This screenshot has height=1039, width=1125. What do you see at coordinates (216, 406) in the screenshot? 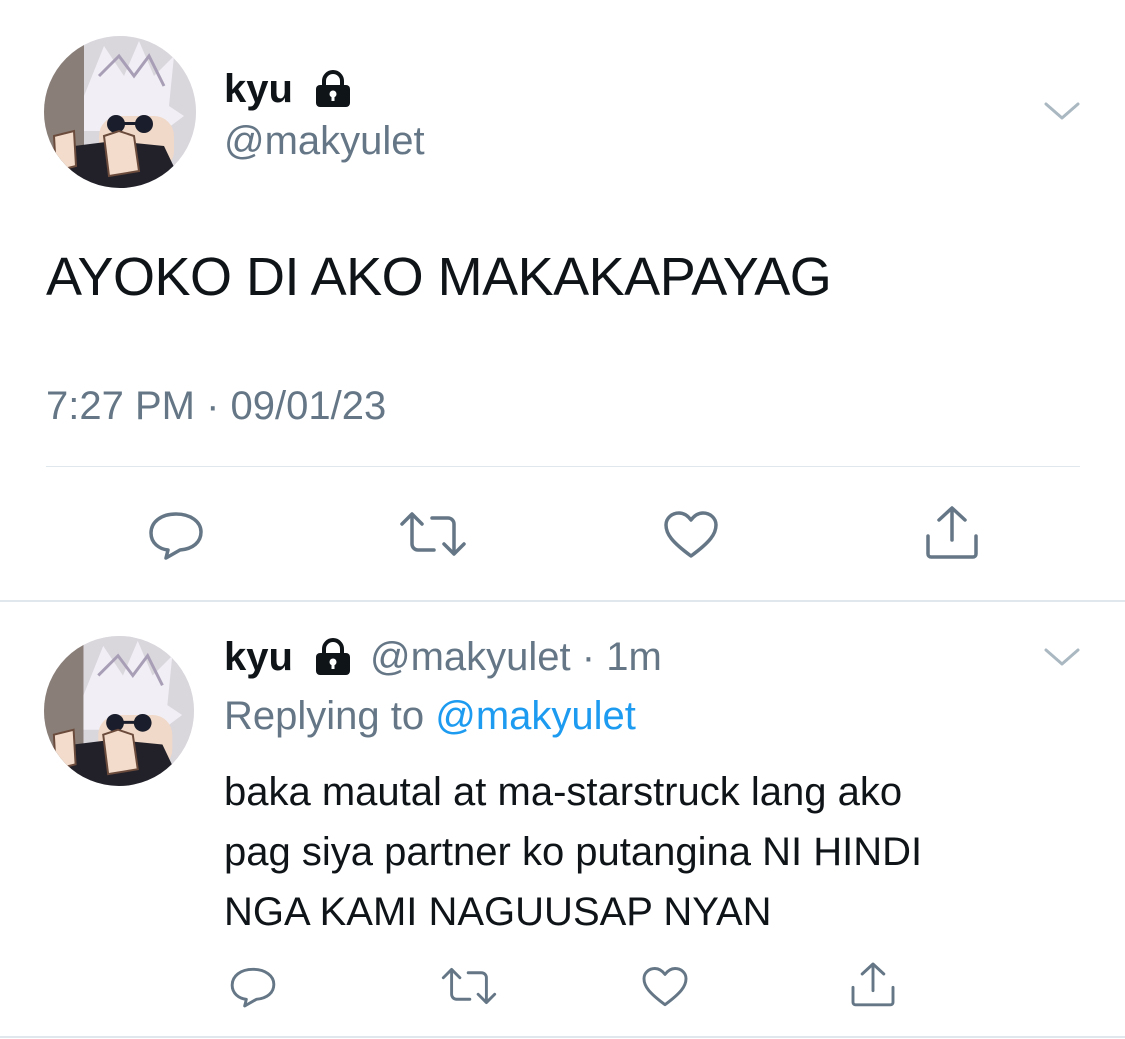
I see `timestamp: 7:27 PM · 09/01/23` at bounding box center [216, 406].